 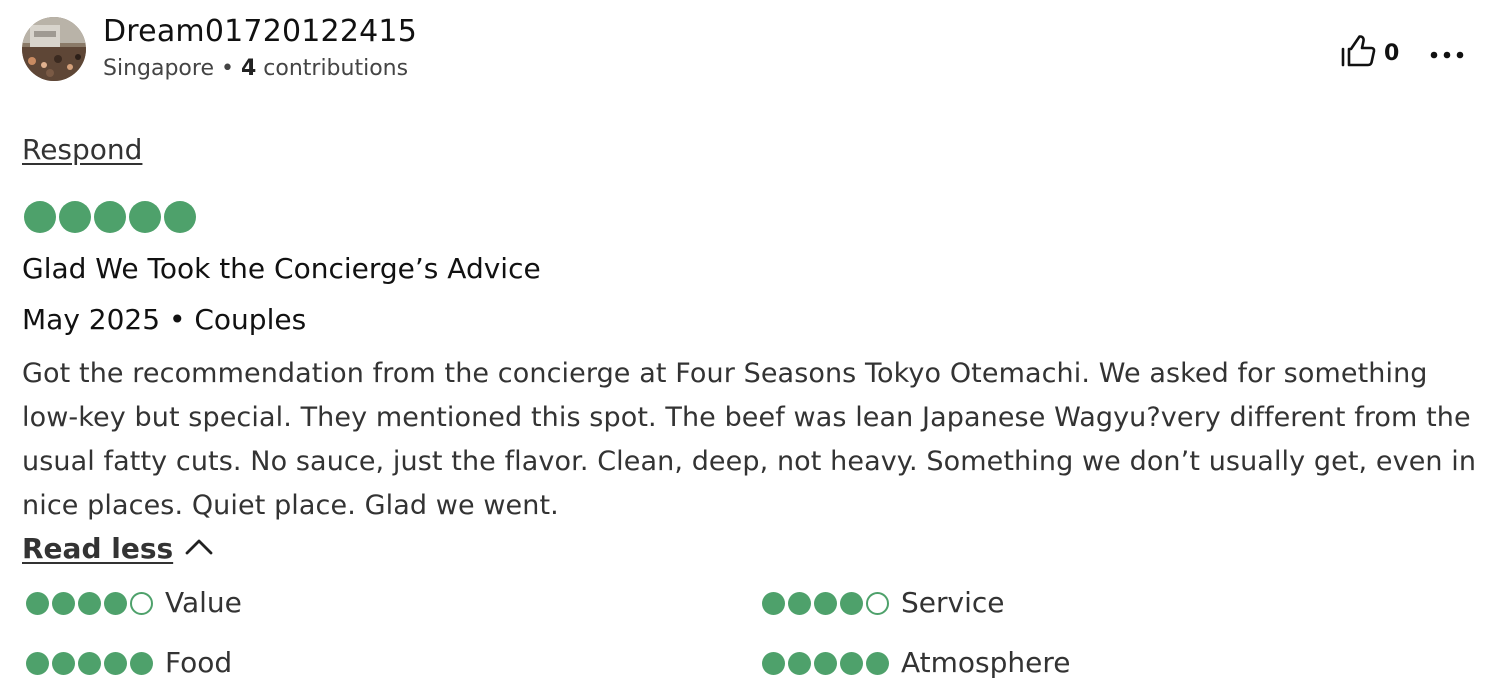 I want to click on contributions-label: contributions, so click(x=332, y=68).